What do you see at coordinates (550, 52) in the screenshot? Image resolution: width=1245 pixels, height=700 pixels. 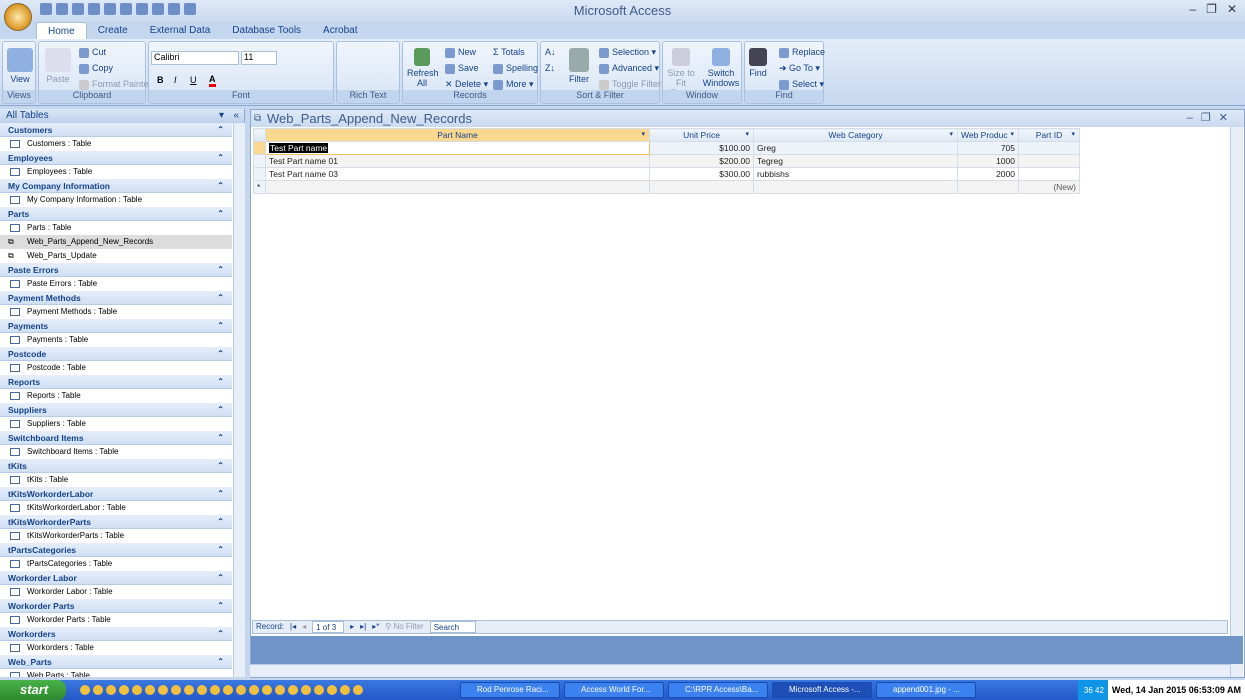 I see `sort-ascending-icon: A↓` at bounding box center [550, 52].